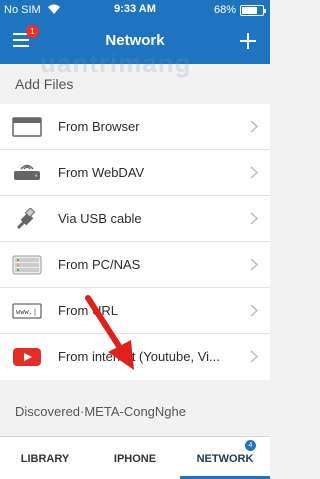 The image size is (320, 479). I want to click on browser-window-icon, so click(27, 127).